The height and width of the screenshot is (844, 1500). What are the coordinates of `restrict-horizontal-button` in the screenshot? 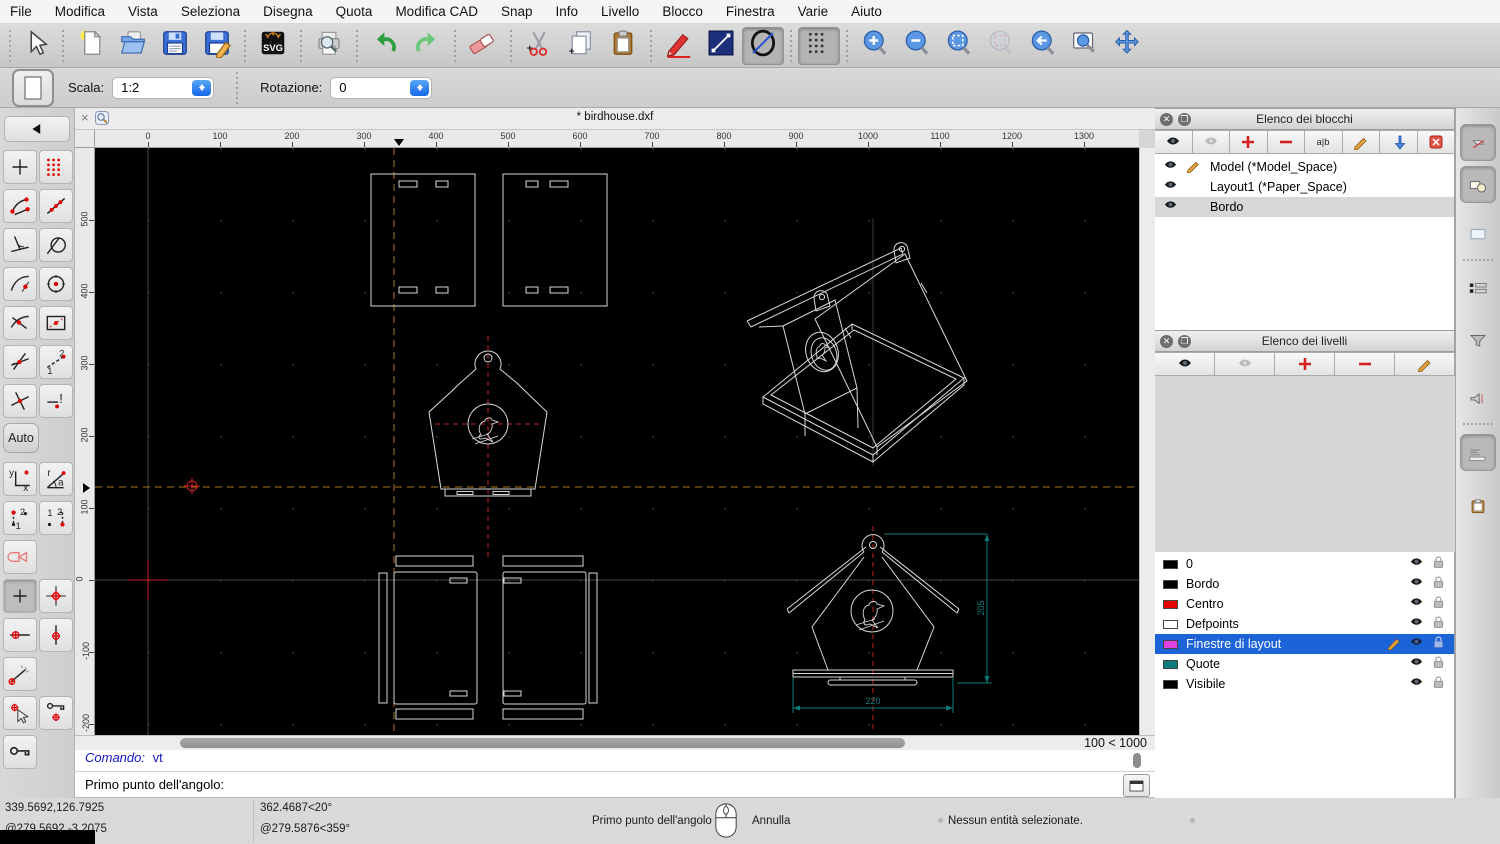 It's located at (20, 635).